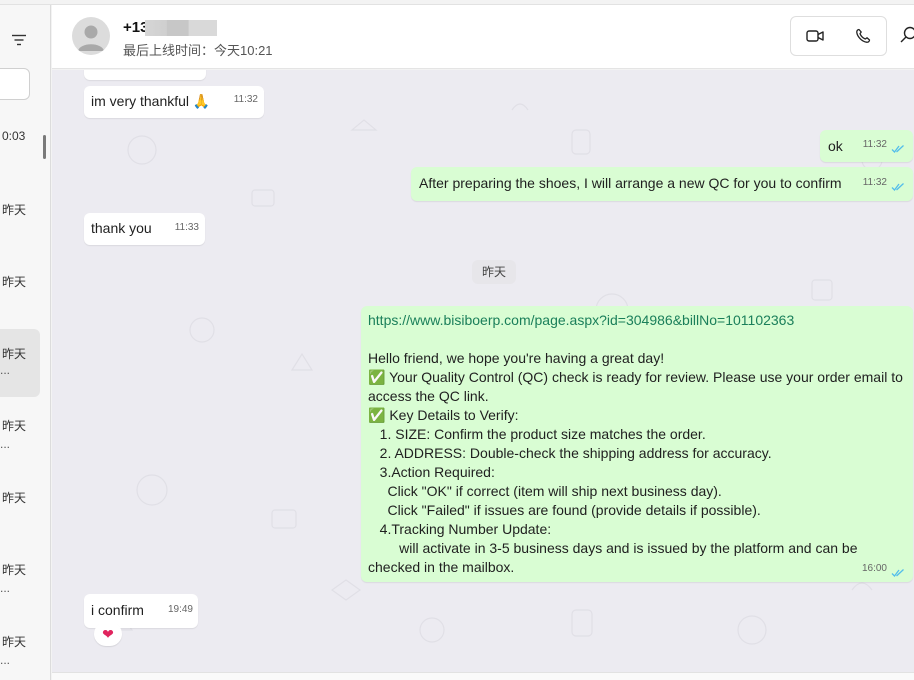 This screenshot has height=680, width=914. What do you see at coordinates (483, 676) in the screenshot?
I see `composer-bar` at bounding box center [483, 676].